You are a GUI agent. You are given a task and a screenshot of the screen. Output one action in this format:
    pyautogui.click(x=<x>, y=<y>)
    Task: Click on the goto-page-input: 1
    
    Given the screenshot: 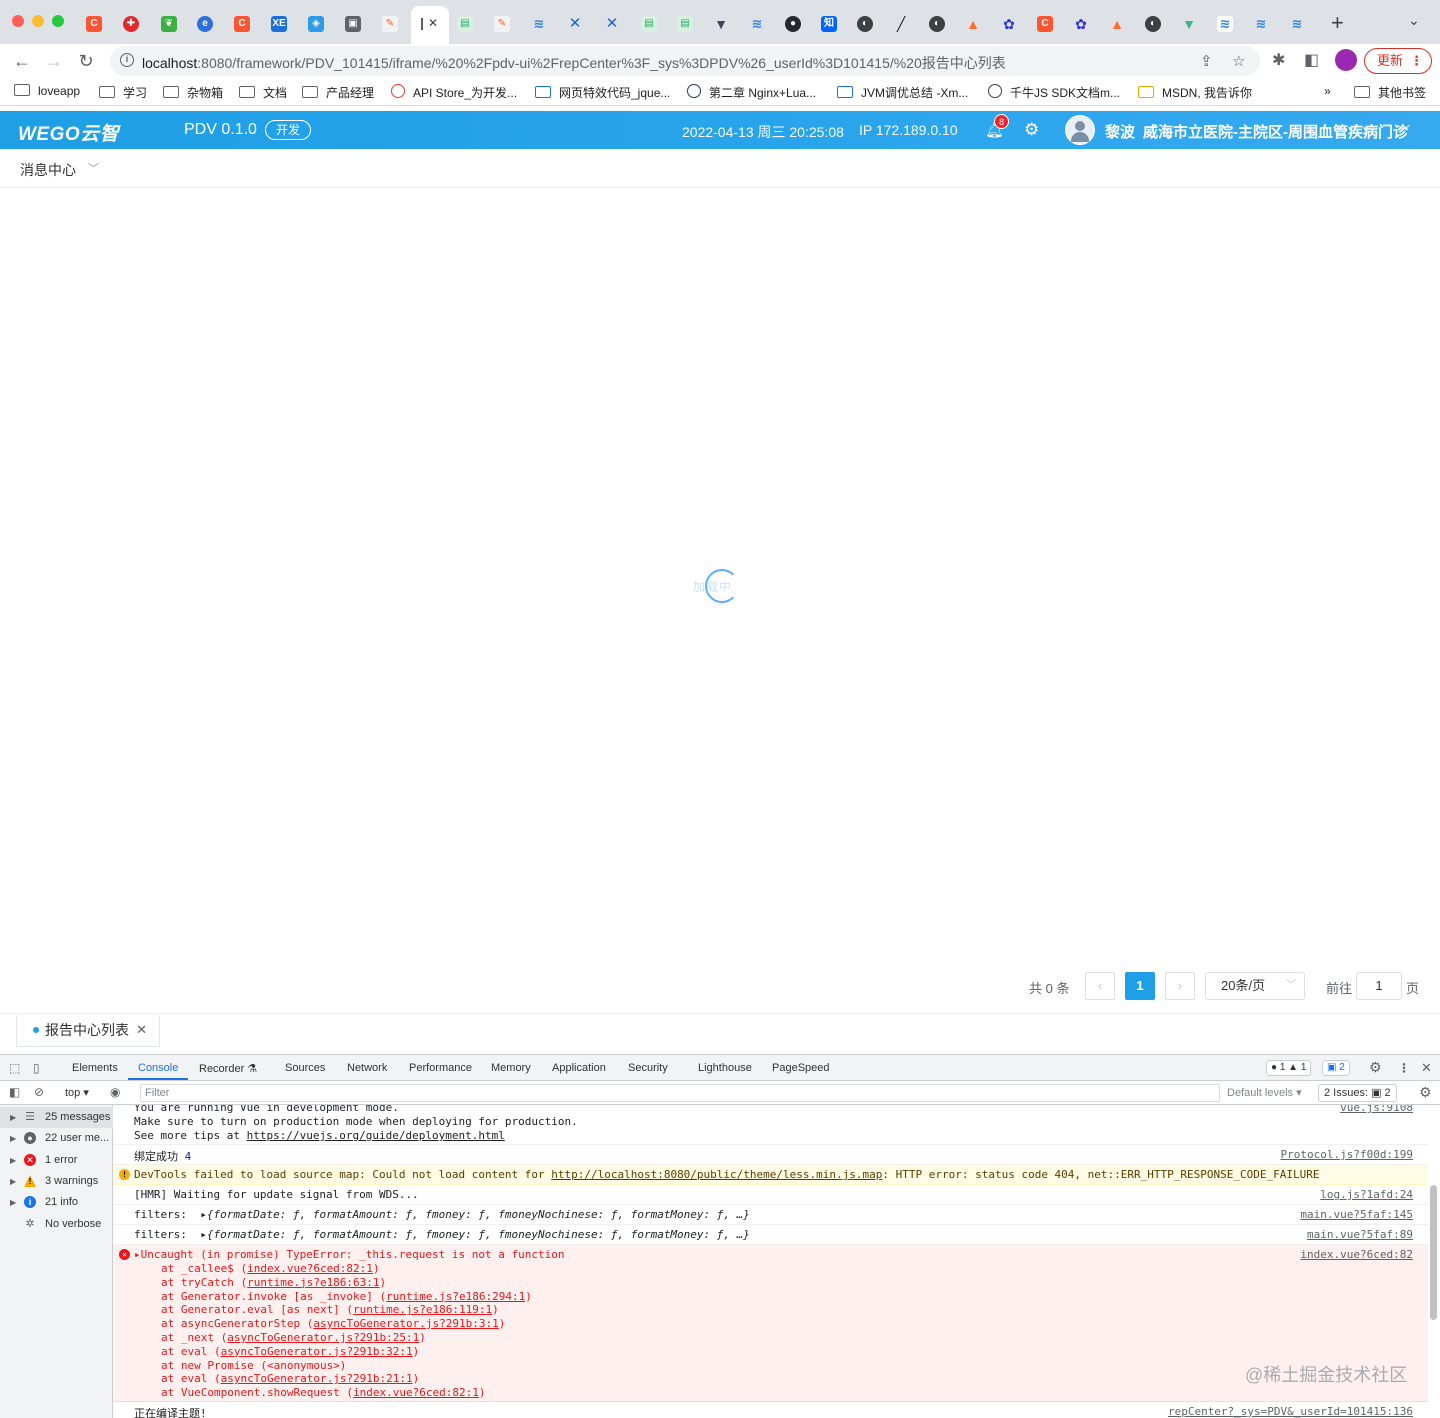 What is the action you would take?
    pyautogui.click(x=1379, y=986)
    